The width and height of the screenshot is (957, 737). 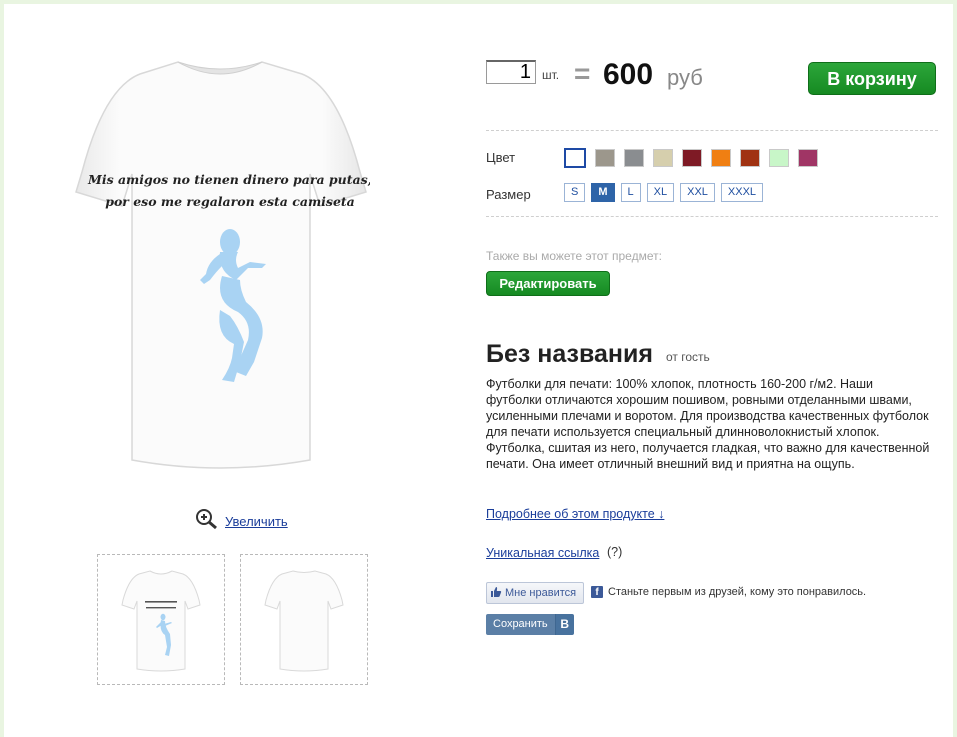 I want to click on size-option: XXXL, so click(x=742, y=192).